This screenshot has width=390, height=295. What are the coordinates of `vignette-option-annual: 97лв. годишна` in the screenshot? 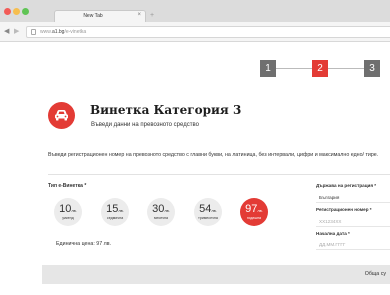 It's located at (254, 212).